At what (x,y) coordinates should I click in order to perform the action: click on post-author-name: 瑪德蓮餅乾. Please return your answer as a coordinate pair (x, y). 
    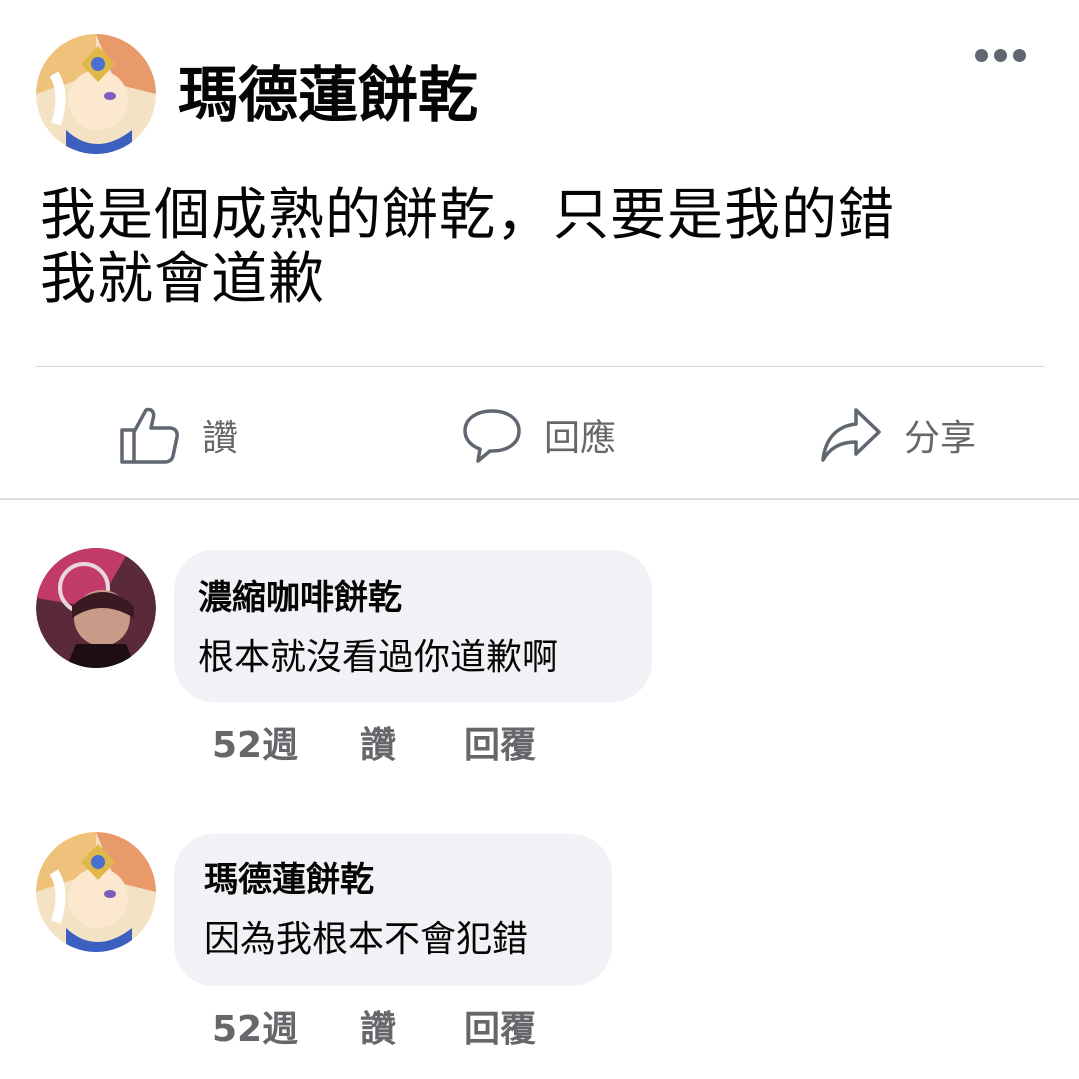
    Looking at the image, I should click on (328, 96).